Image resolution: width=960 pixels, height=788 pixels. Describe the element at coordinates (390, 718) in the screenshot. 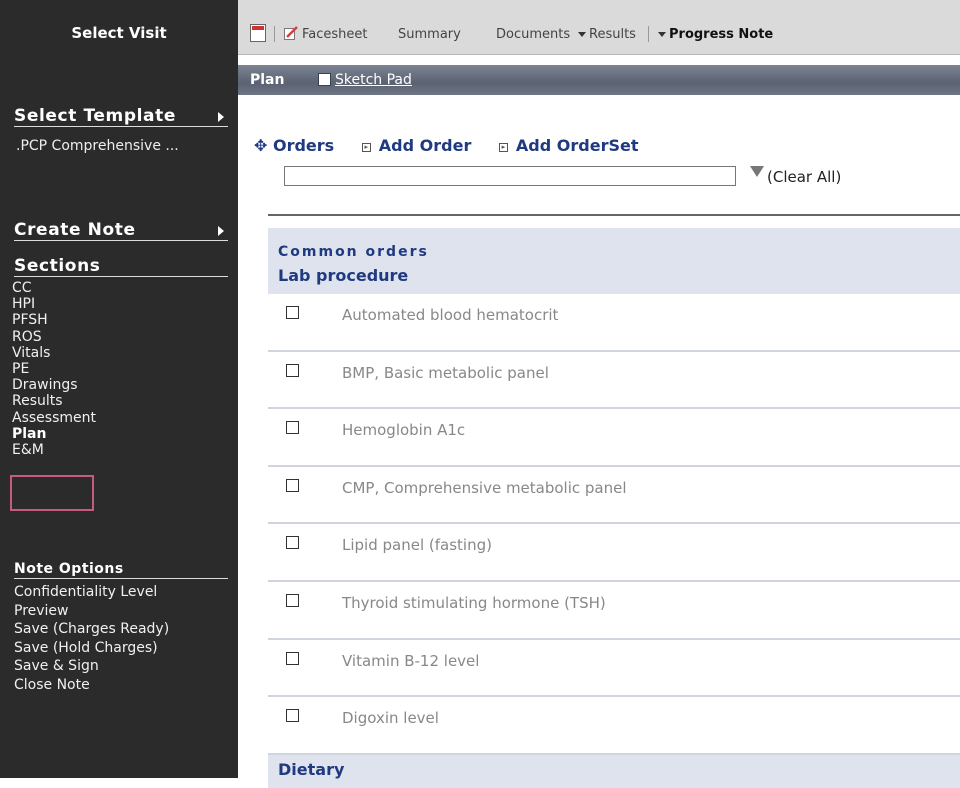

I see `order-label: Digoxin level` at that location.